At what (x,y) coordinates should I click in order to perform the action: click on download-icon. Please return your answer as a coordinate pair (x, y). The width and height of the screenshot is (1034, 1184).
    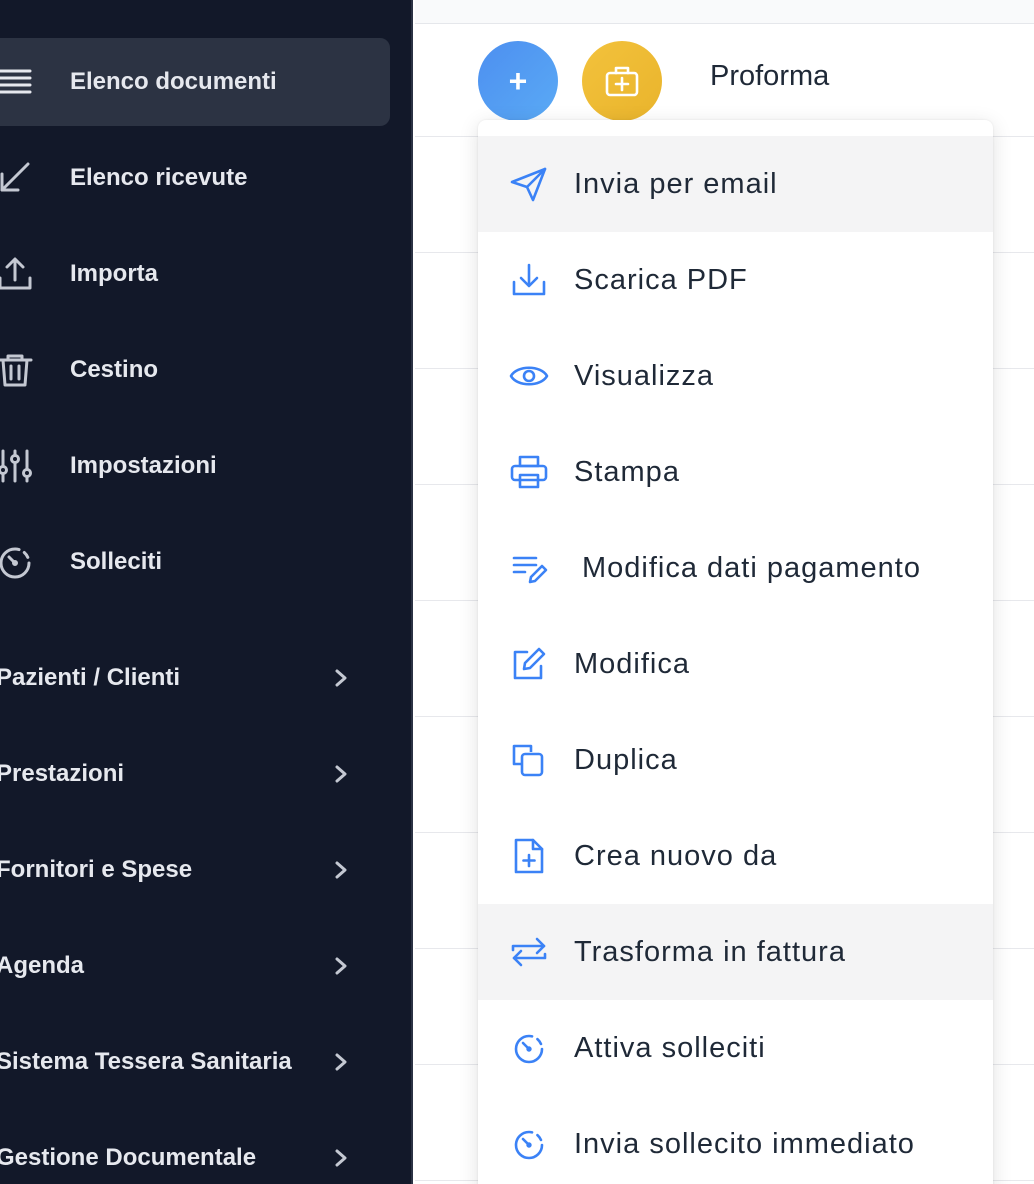
    Looking at the image, I should click on (529, 279).